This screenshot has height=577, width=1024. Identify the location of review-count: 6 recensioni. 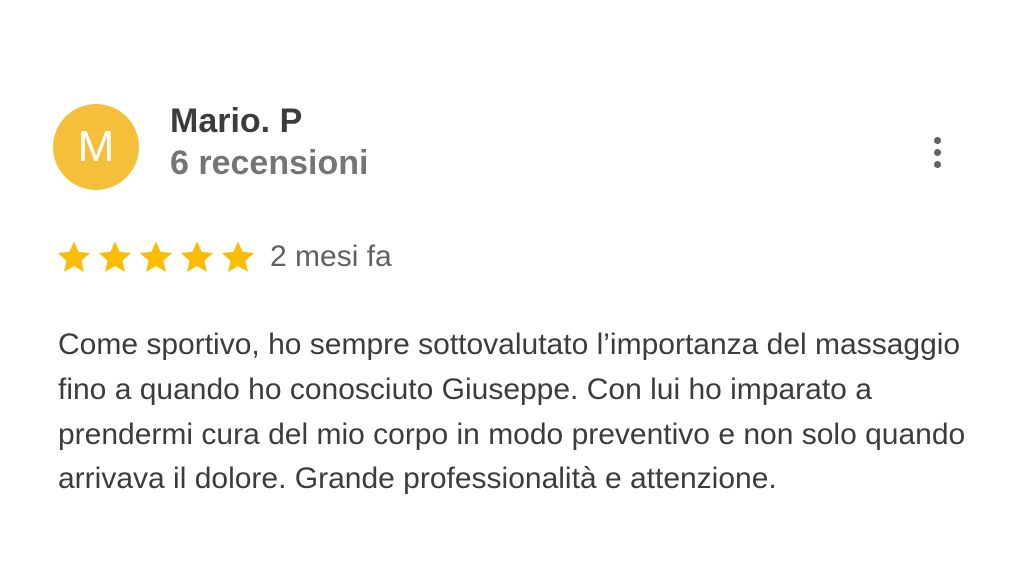
(269, 163).